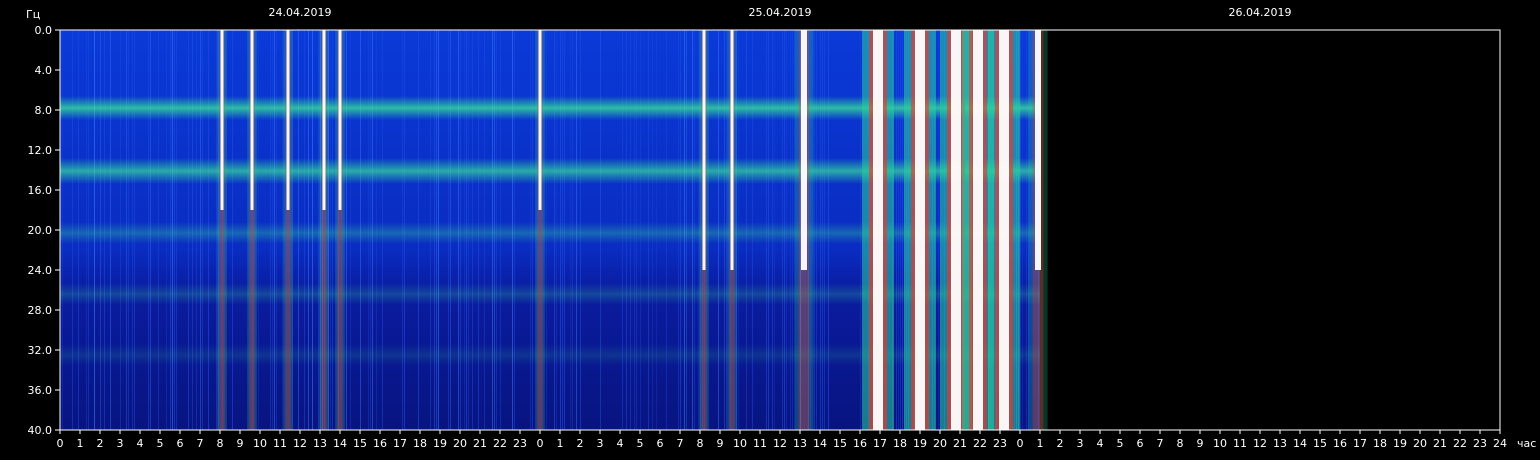 Image resolution: width=1540 pixels, height=460 pixels. I want to click on y-tick-label: 24.0, so click(40, 270).